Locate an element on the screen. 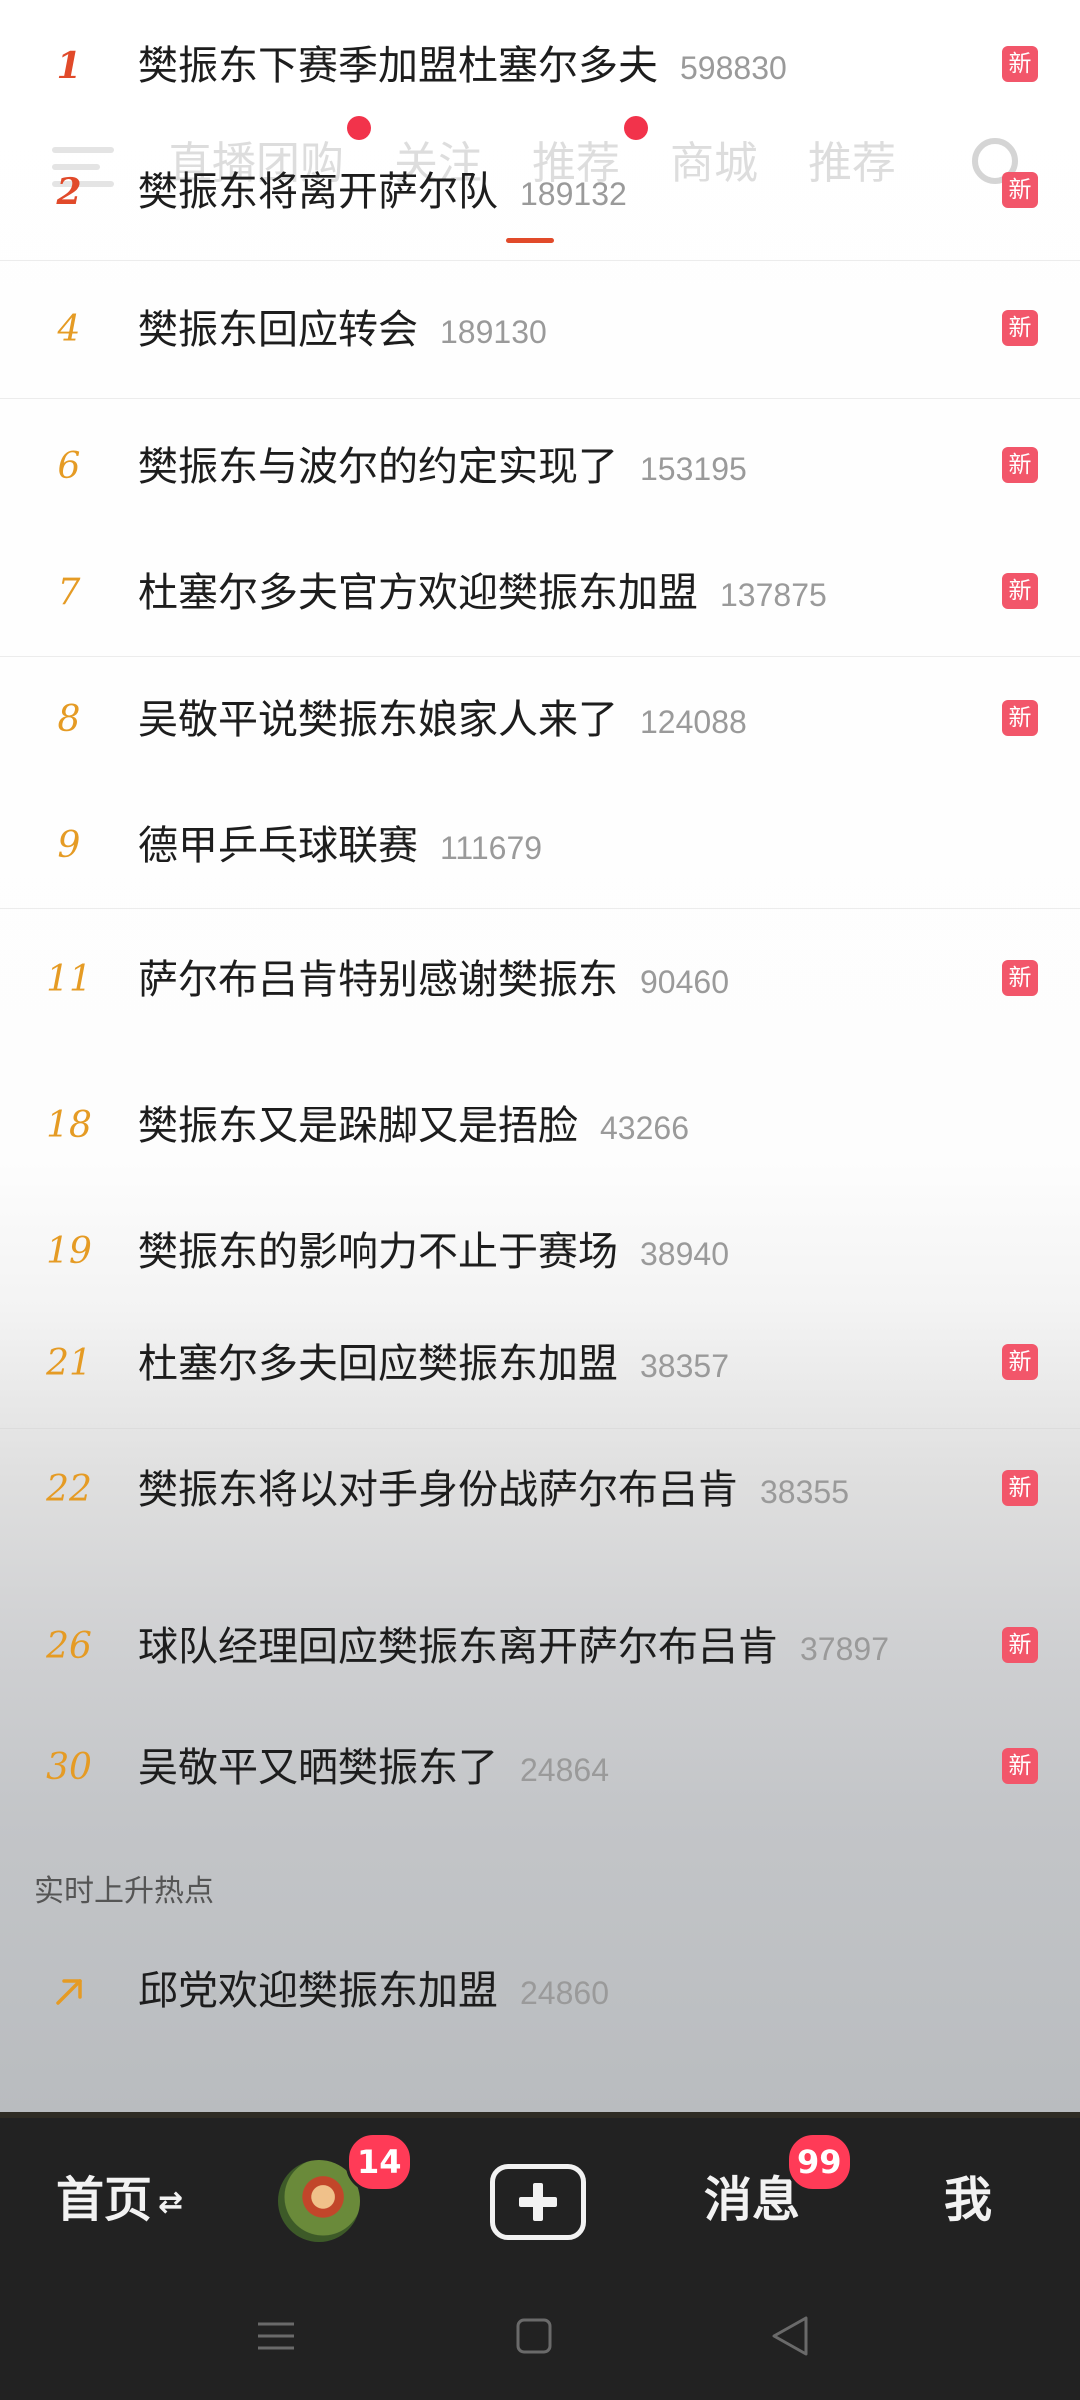 This screenshot has height=2400, width=1080. list-item: 2 樊振东将离开萨尔队 189132 新 is located at coordinates (540, 192).